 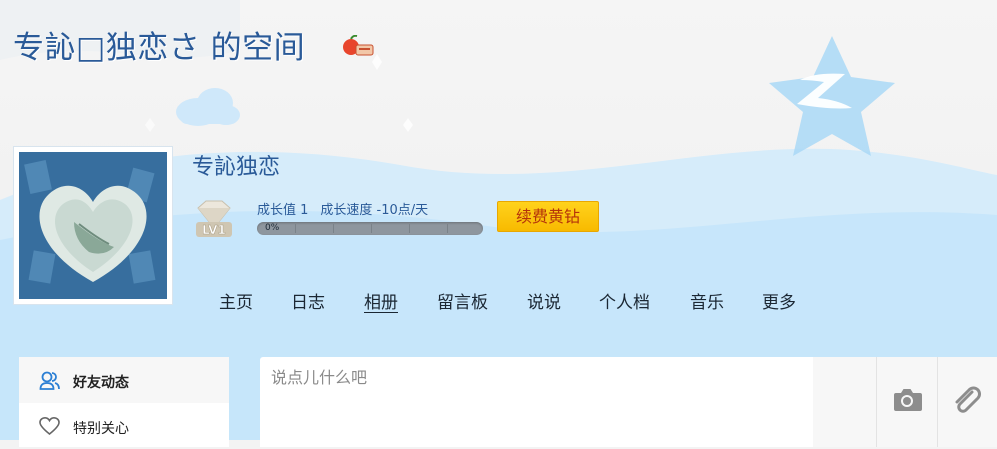 What do you see at coordinates (272, 228) in the screenshot?
I see `progress-label: 0%` at bounding box center [272, 228].